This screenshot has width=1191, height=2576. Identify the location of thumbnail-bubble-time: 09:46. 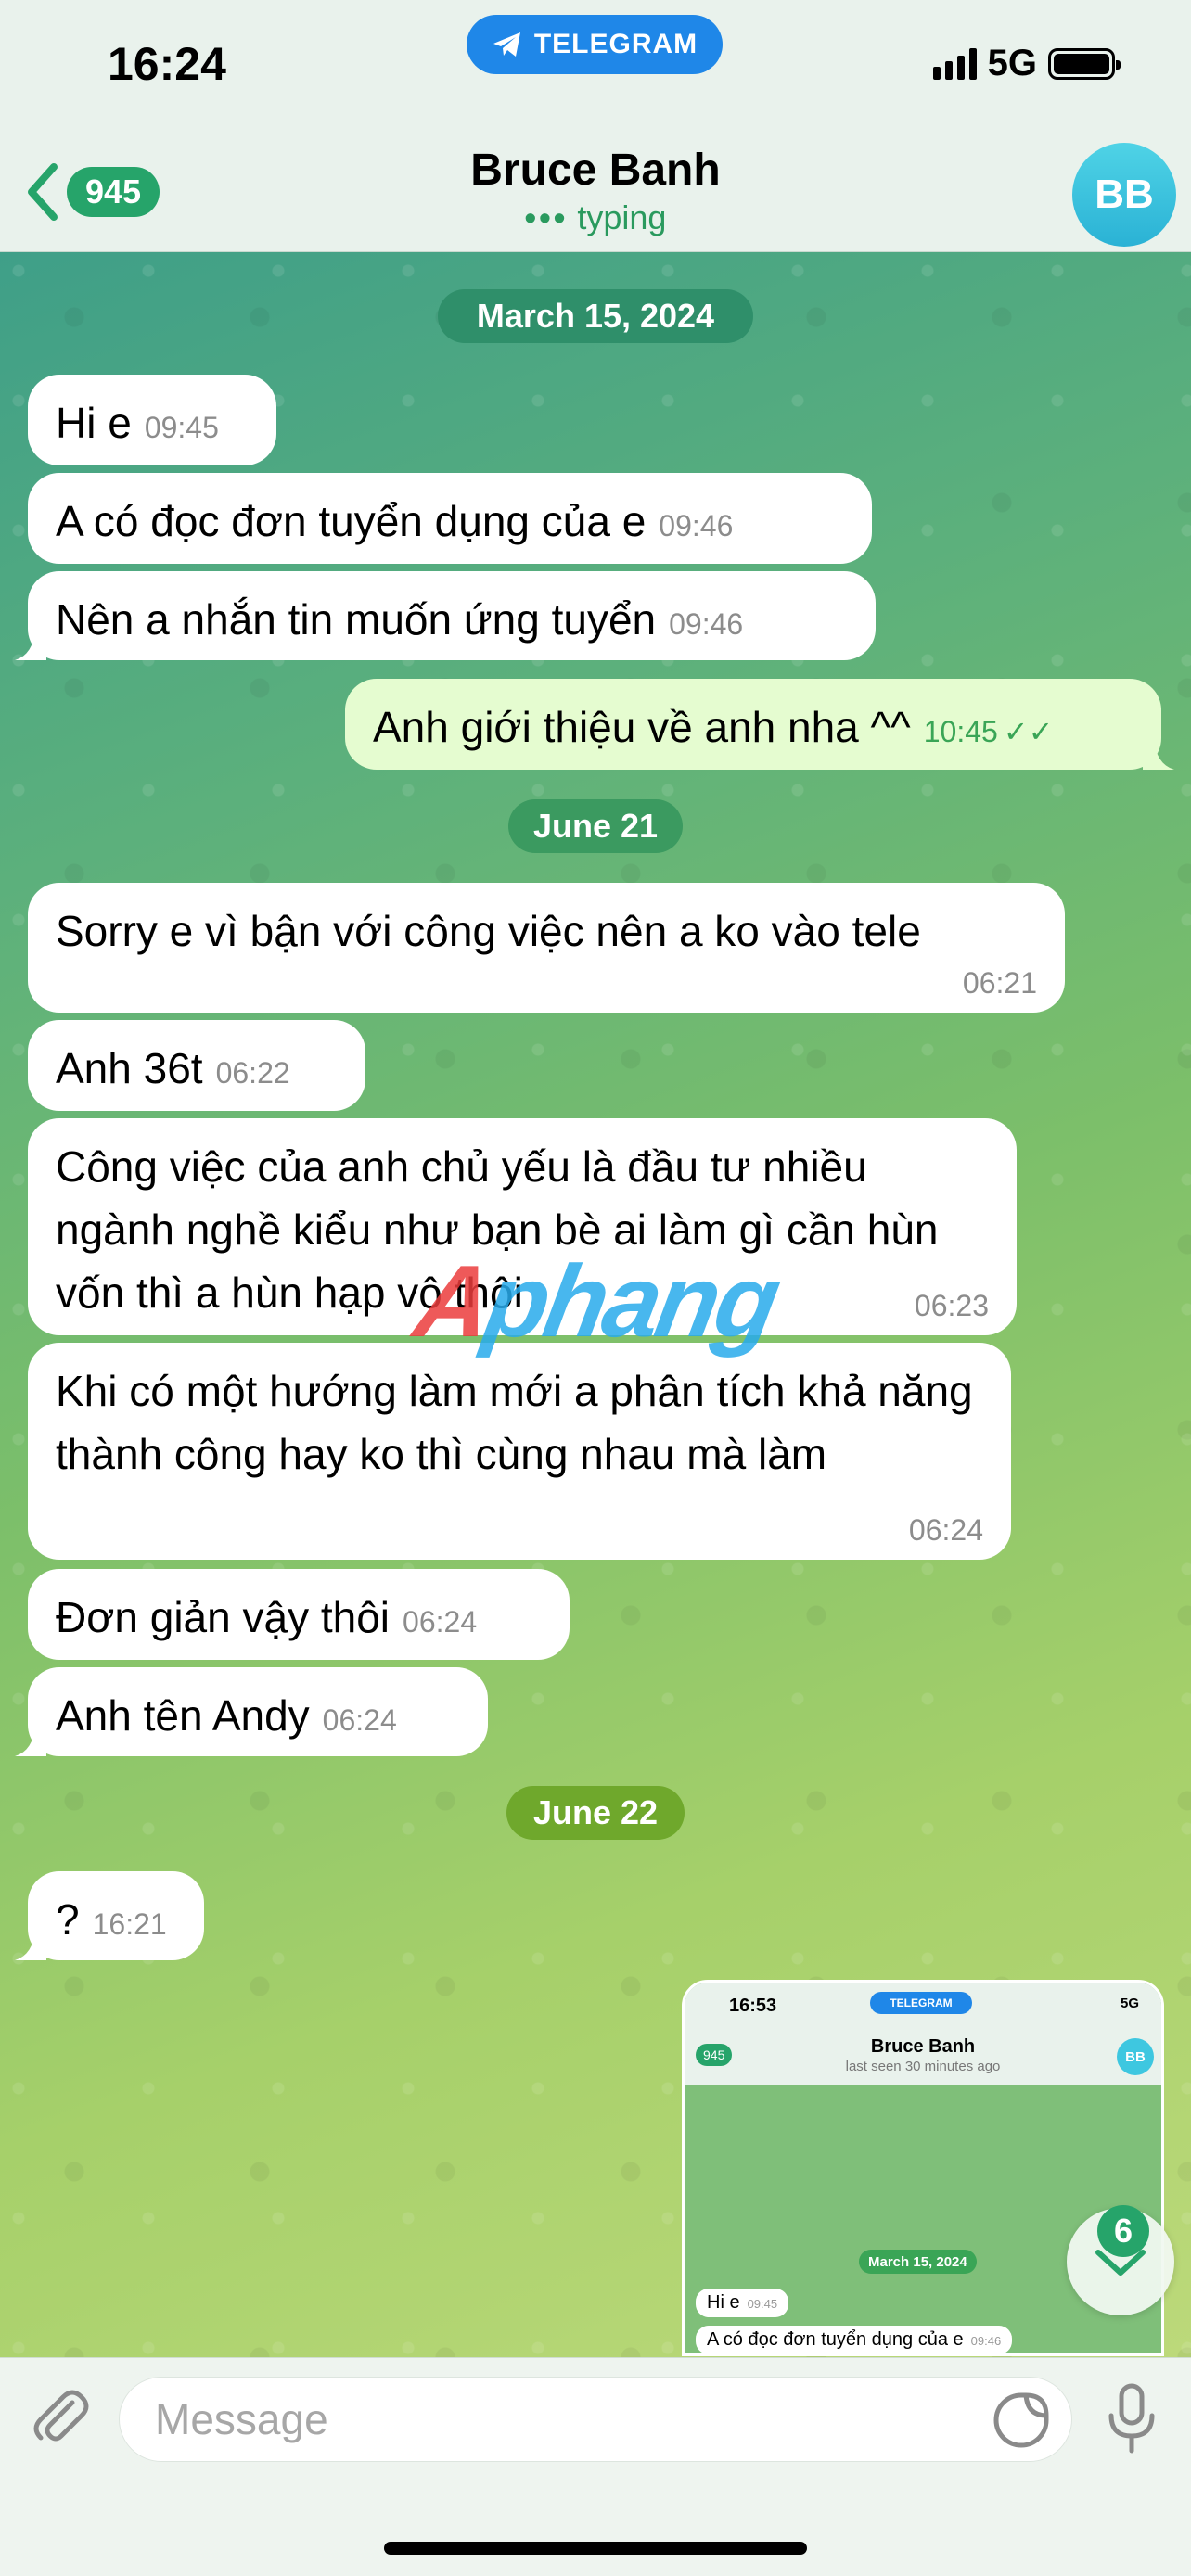
(986, 2341).